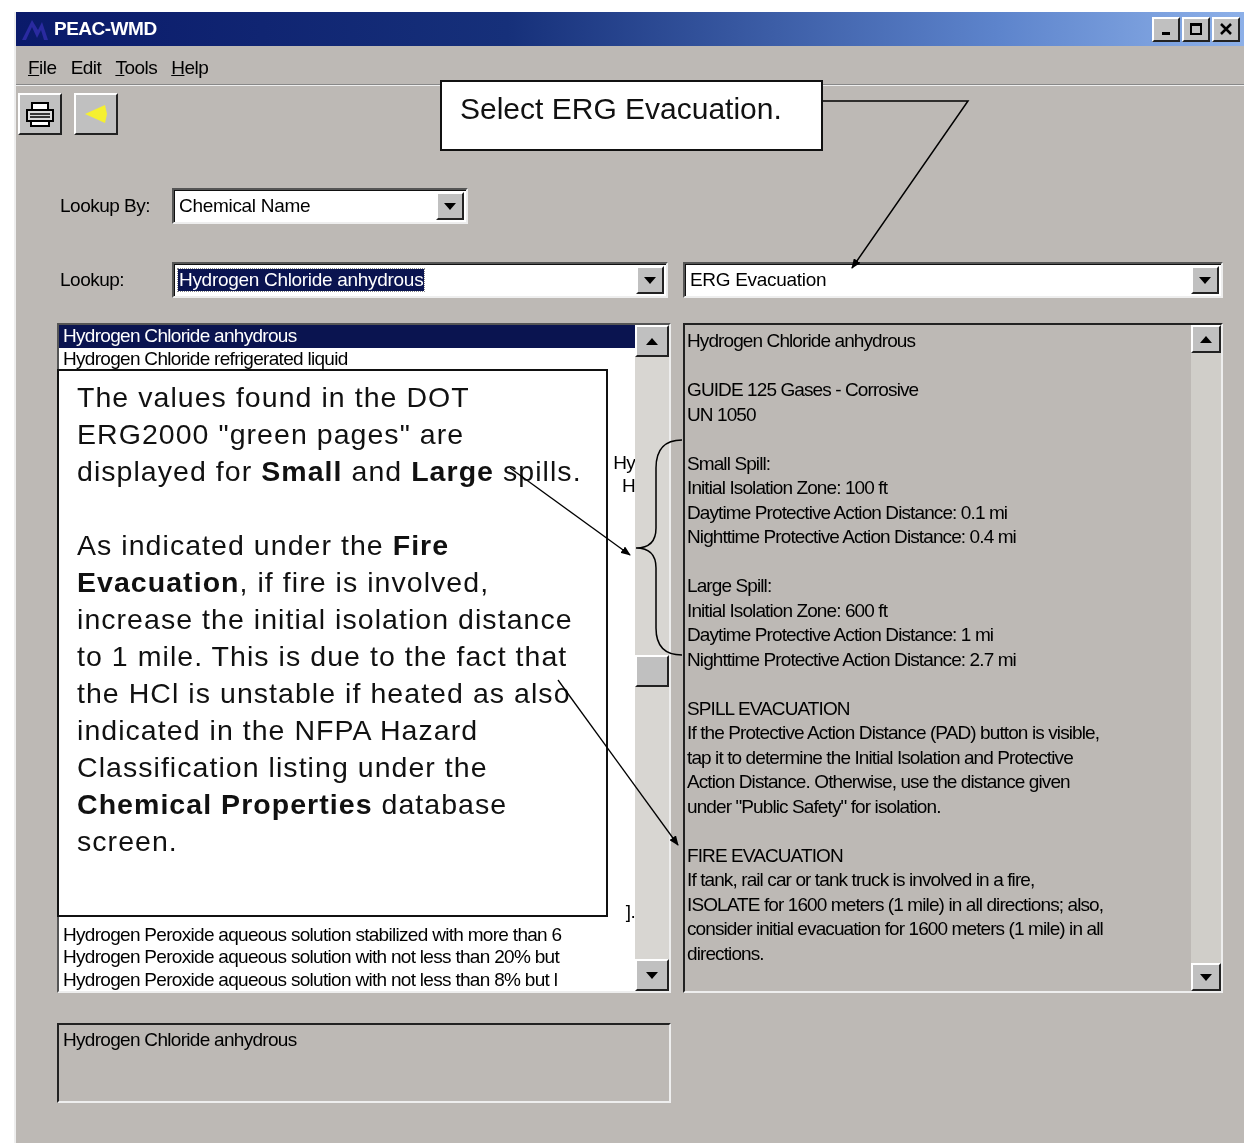  Describe the element at coordinates (347, 979) in the screenshot. I see `list-item: Hydrogen Peroxide aqueous solution with not less than 8% but l` at that location.